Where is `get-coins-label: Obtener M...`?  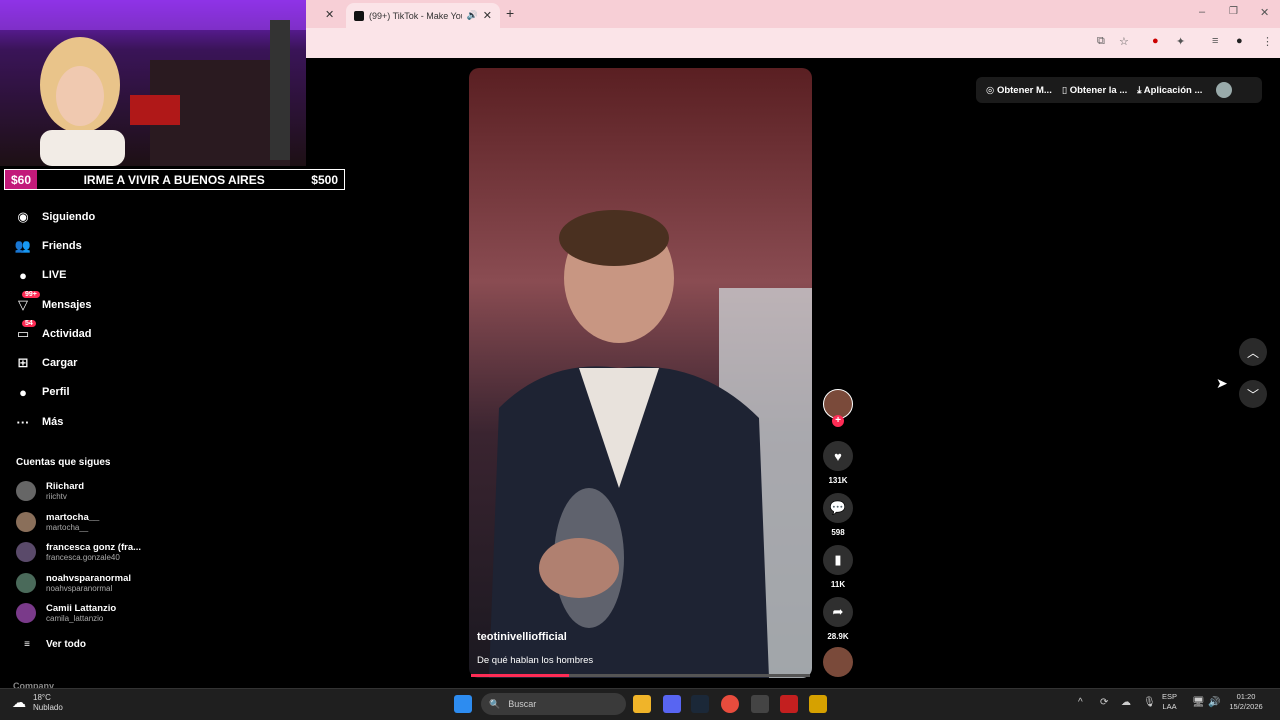
get-coins-label: Obtener M... is located at coordinates (1024, 90).